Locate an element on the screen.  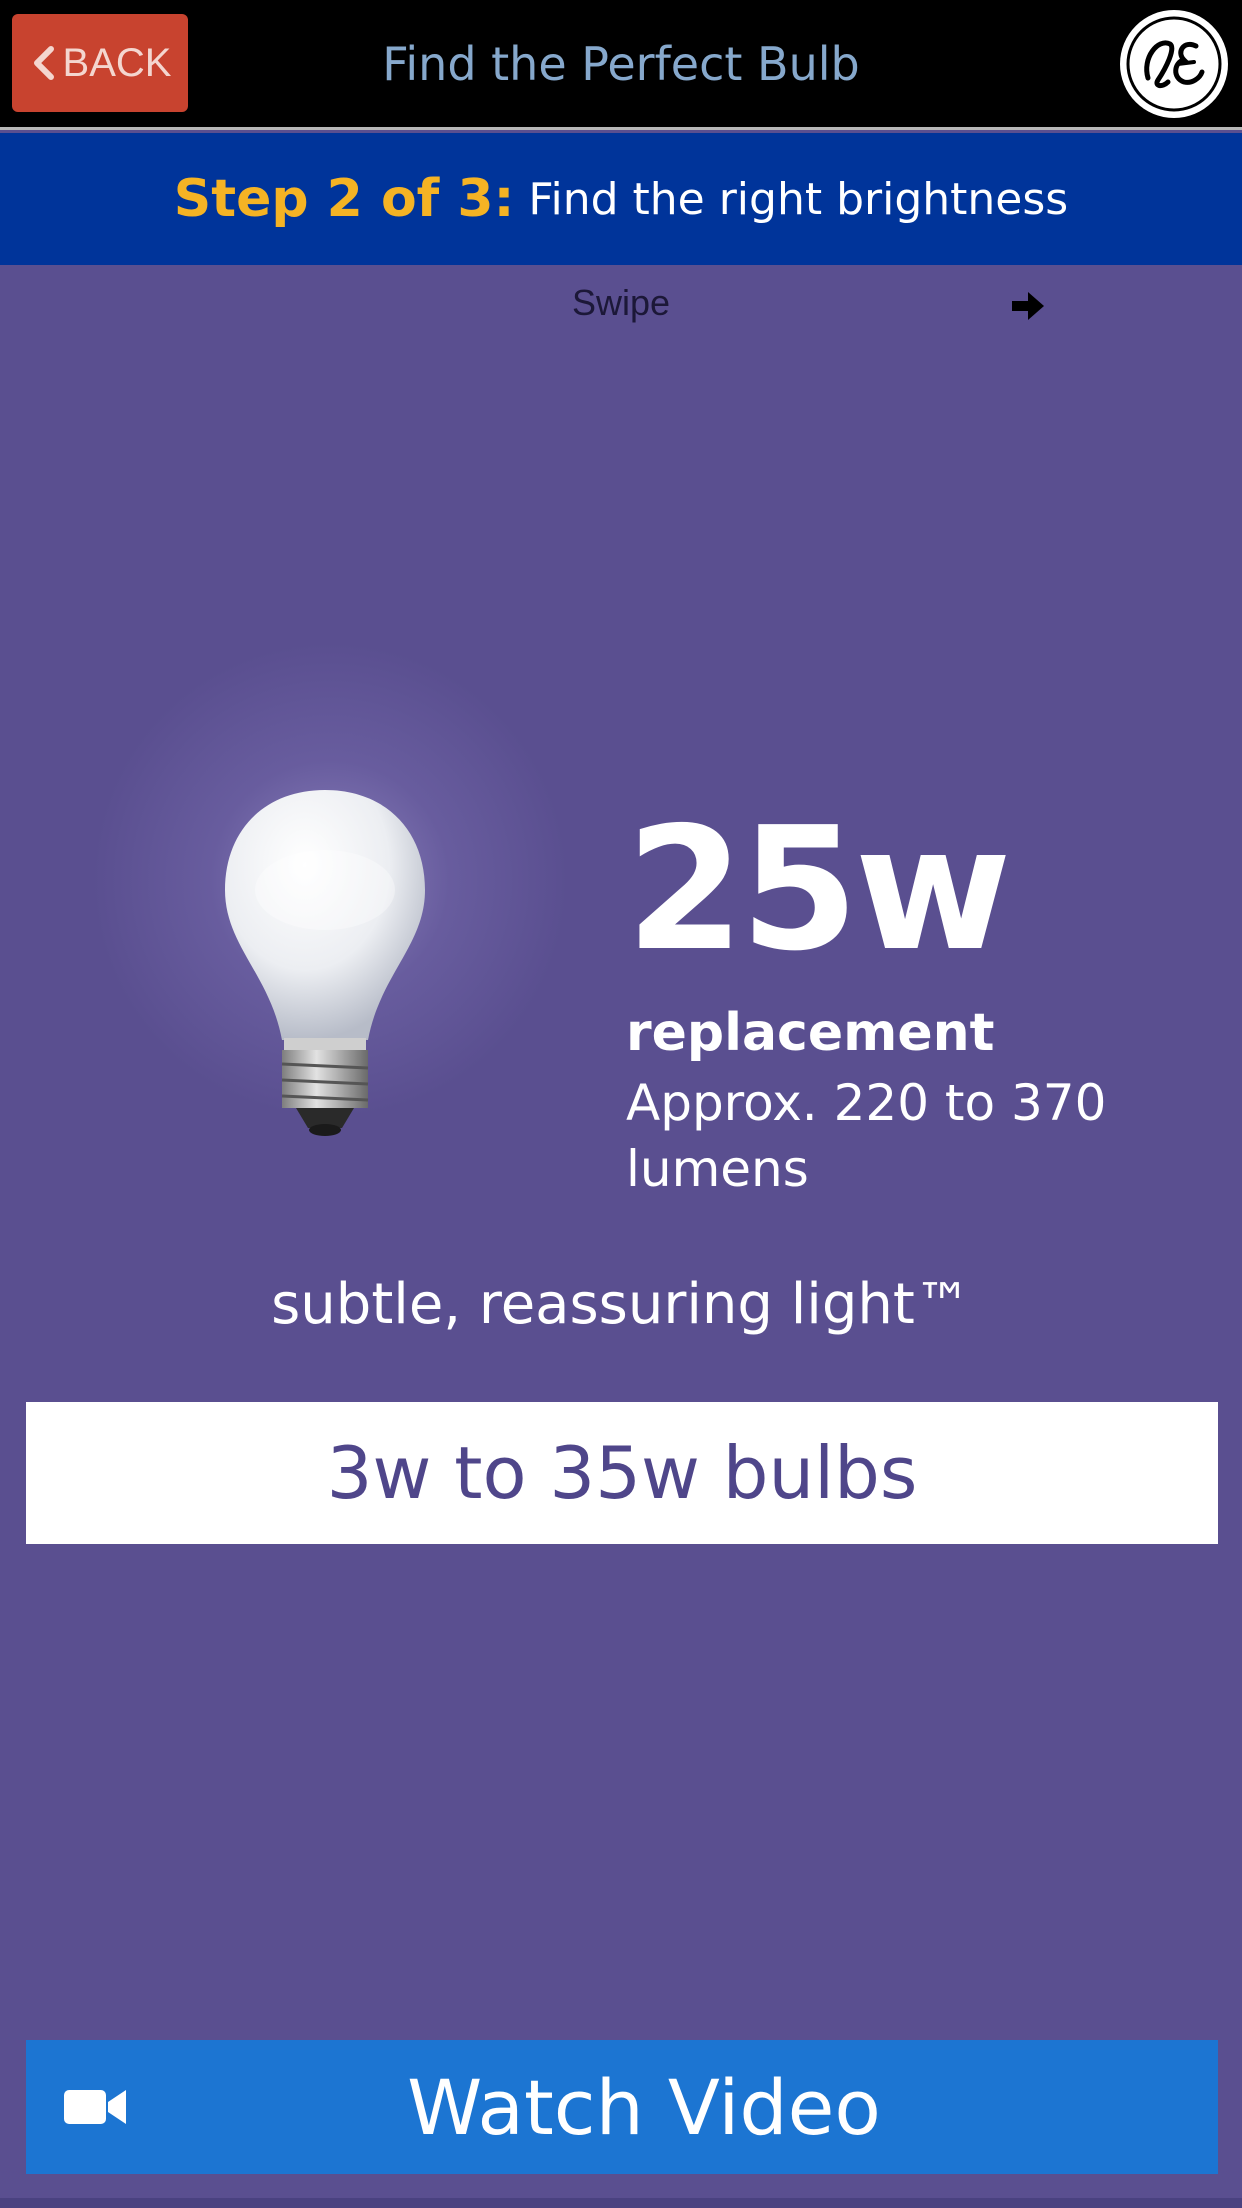
wattage-value: 25w is located at coordinates (819, 890).